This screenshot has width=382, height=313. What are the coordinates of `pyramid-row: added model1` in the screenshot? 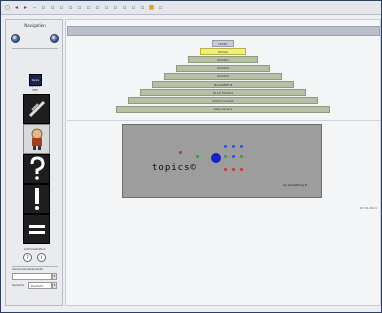 It's located at (223, 101).